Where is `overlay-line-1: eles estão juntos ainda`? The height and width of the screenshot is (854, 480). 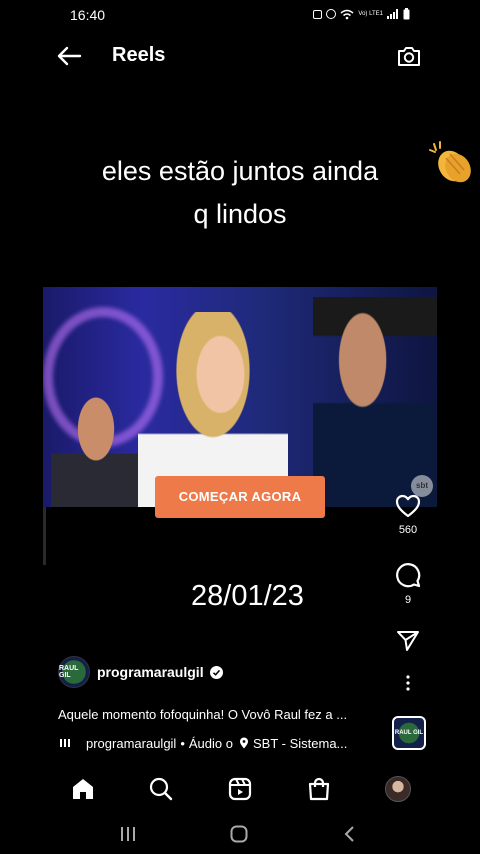
overlay-line-1: eles estão juntos ainda is located at coordinates (240, 171).